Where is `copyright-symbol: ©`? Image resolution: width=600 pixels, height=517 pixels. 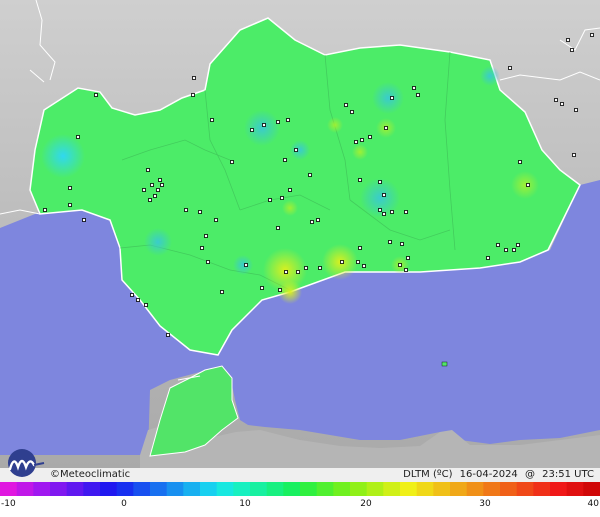 copyright-symbol: © is located at coordinates (55, 474).